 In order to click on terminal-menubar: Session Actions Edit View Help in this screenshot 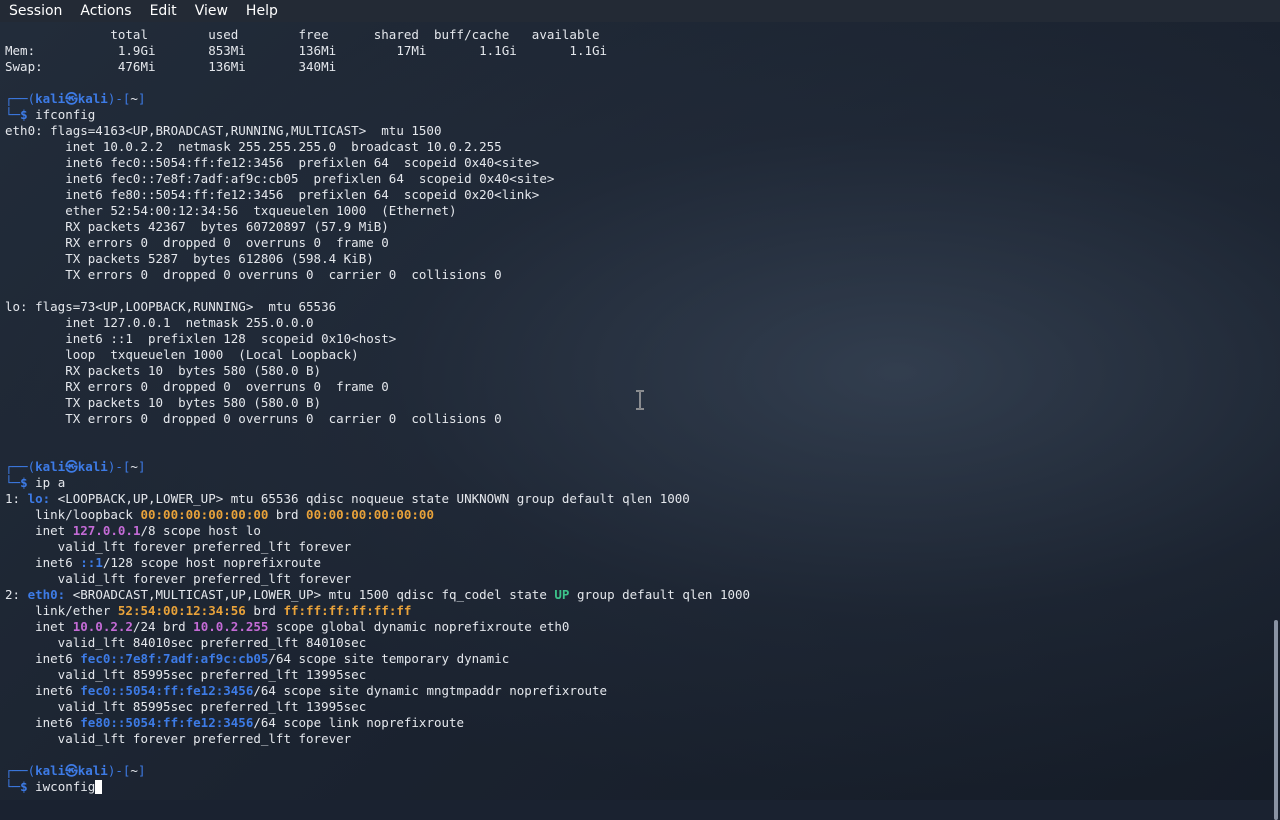, I will do `click(640, 11)`.